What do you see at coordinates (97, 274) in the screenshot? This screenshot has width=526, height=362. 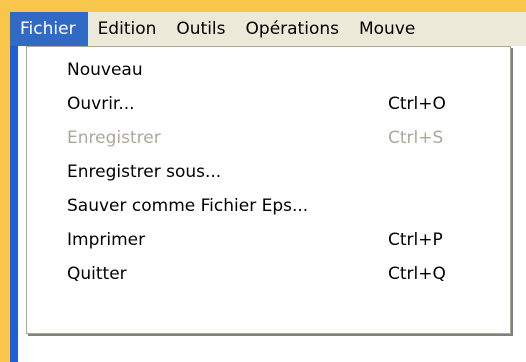 I see `menu-entry-label: Quitter` at bounding box center [97, 274].